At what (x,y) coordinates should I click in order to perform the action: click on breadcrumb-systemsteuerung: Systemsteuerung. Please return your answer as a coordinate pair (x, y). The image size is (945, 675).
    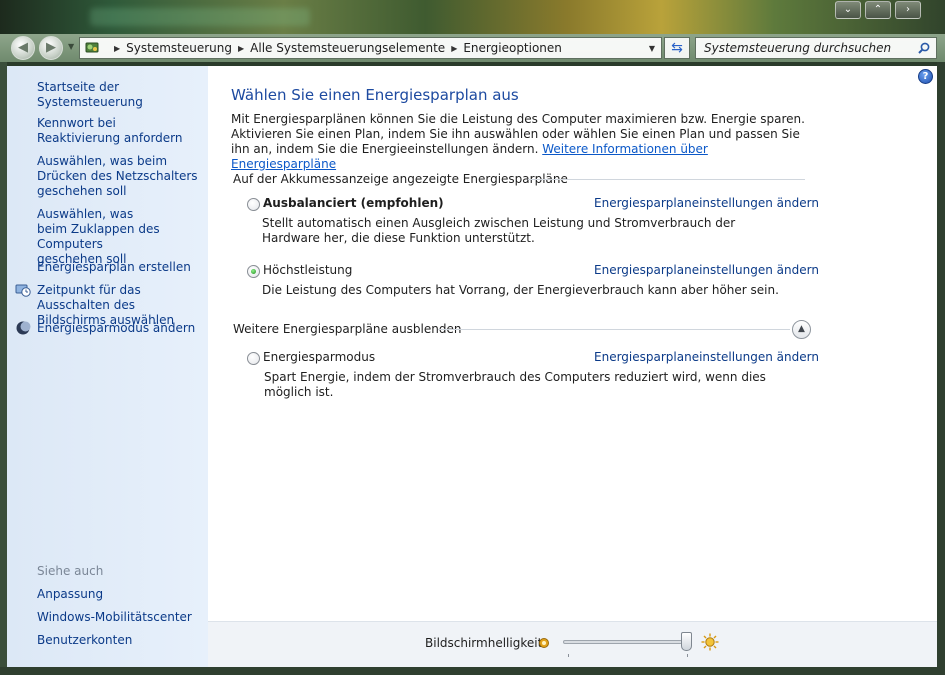
    Looking at the image, I should click on (179, 48).